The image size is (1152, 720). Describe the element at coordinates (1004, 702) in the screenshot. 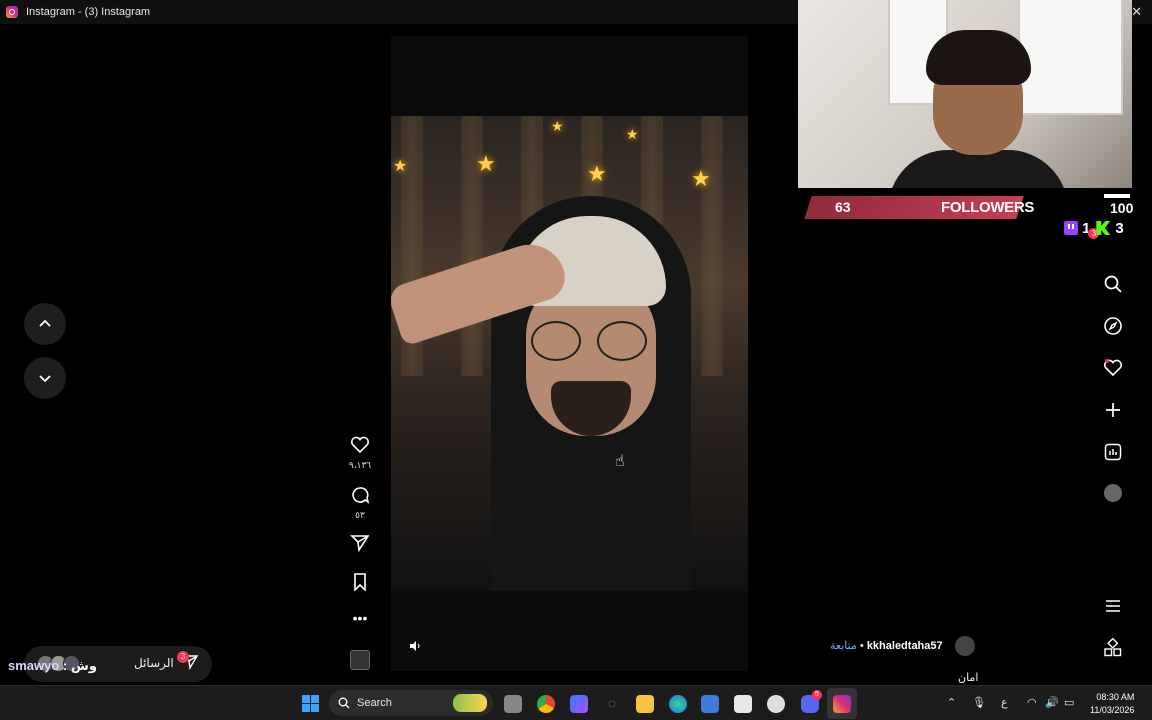

I see `input-language: ع` at that location.